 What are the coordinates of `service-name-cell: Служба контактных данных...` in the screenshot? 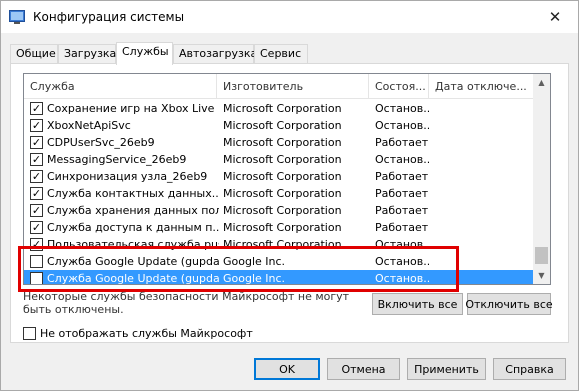 It's located at (133, 193).